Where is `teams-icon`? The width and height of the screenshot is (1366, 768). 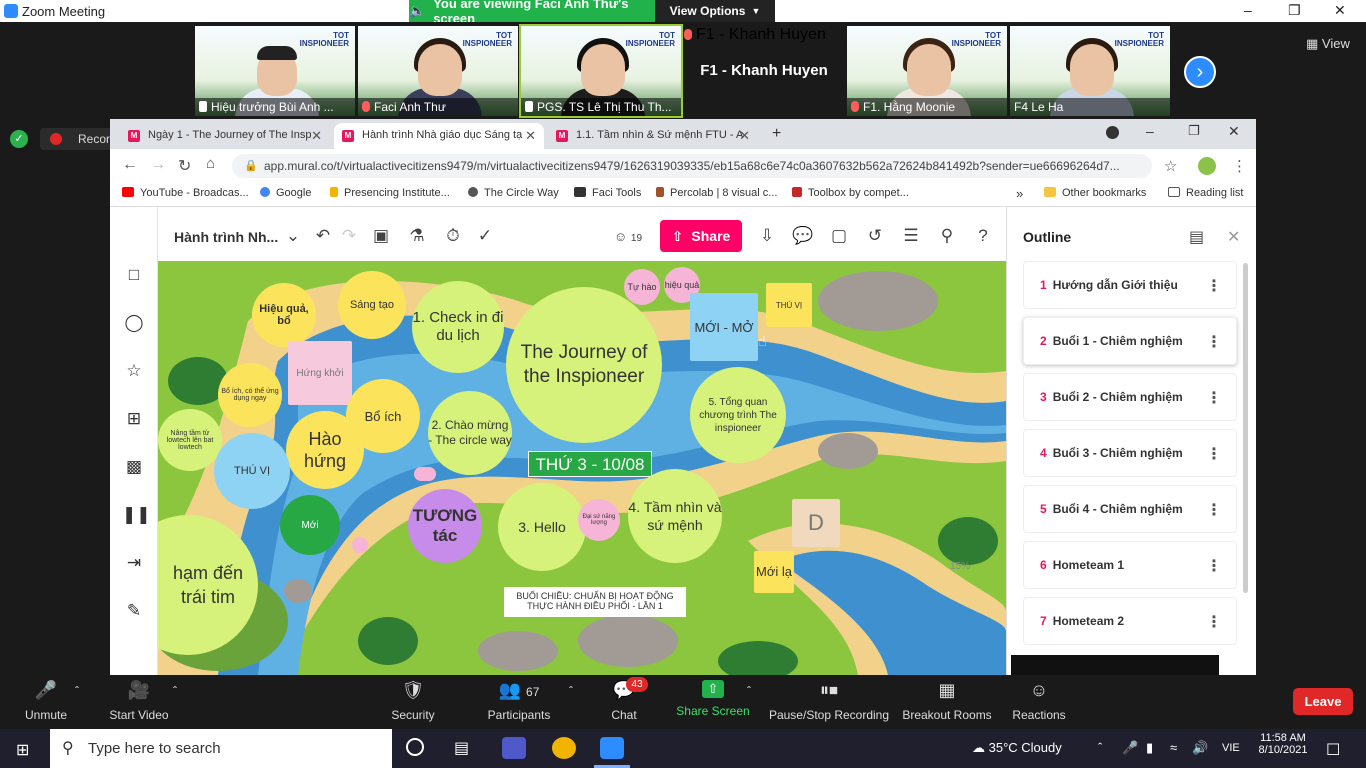 teams-icon is located at coordinates (514, 748).